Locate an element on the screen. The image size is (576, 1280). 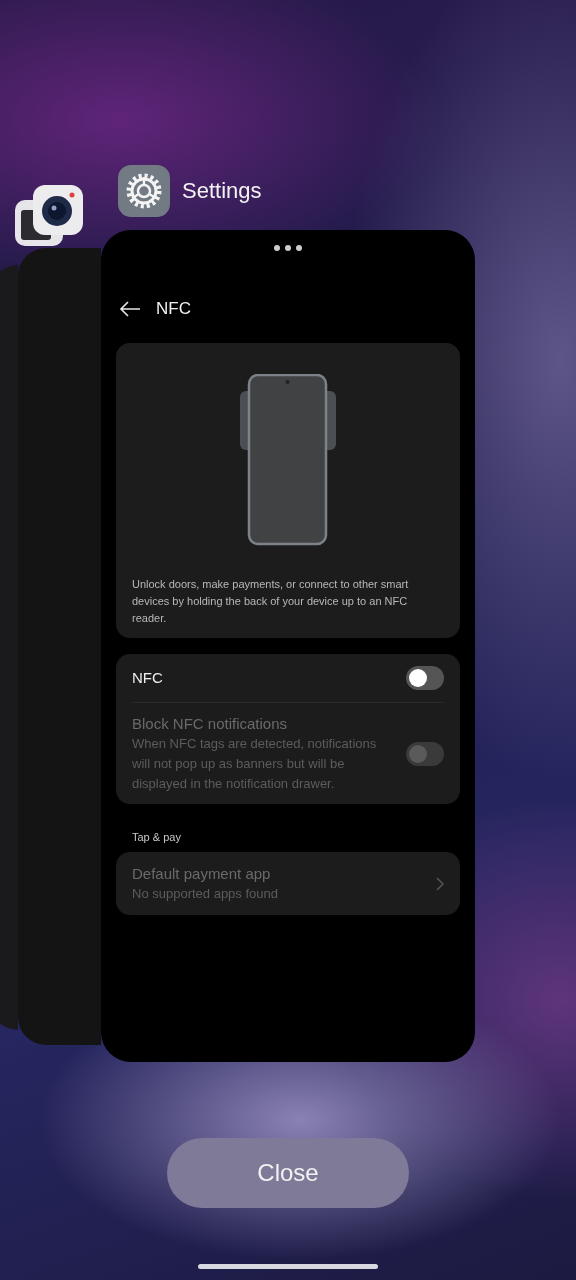
description-text: Unlock doors, make payments, or connect to other smart devices by holding the back of your device up to an NFC reader. is located at coordinates (271, 601).